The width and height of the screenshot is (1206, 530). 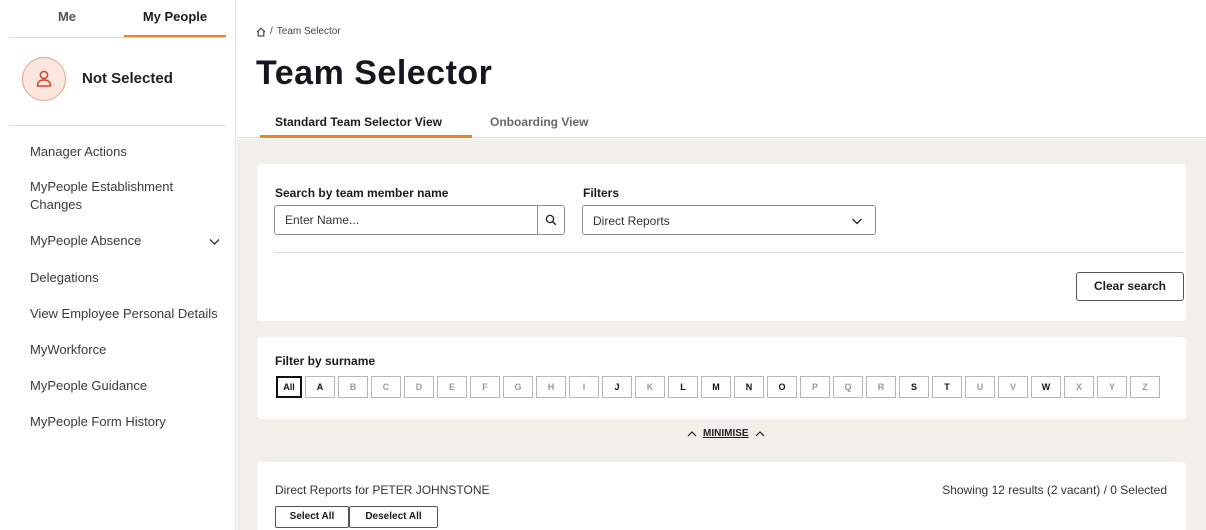 I want to click on breadcrumb-current: Team Selector, so click(x=308, y=31).